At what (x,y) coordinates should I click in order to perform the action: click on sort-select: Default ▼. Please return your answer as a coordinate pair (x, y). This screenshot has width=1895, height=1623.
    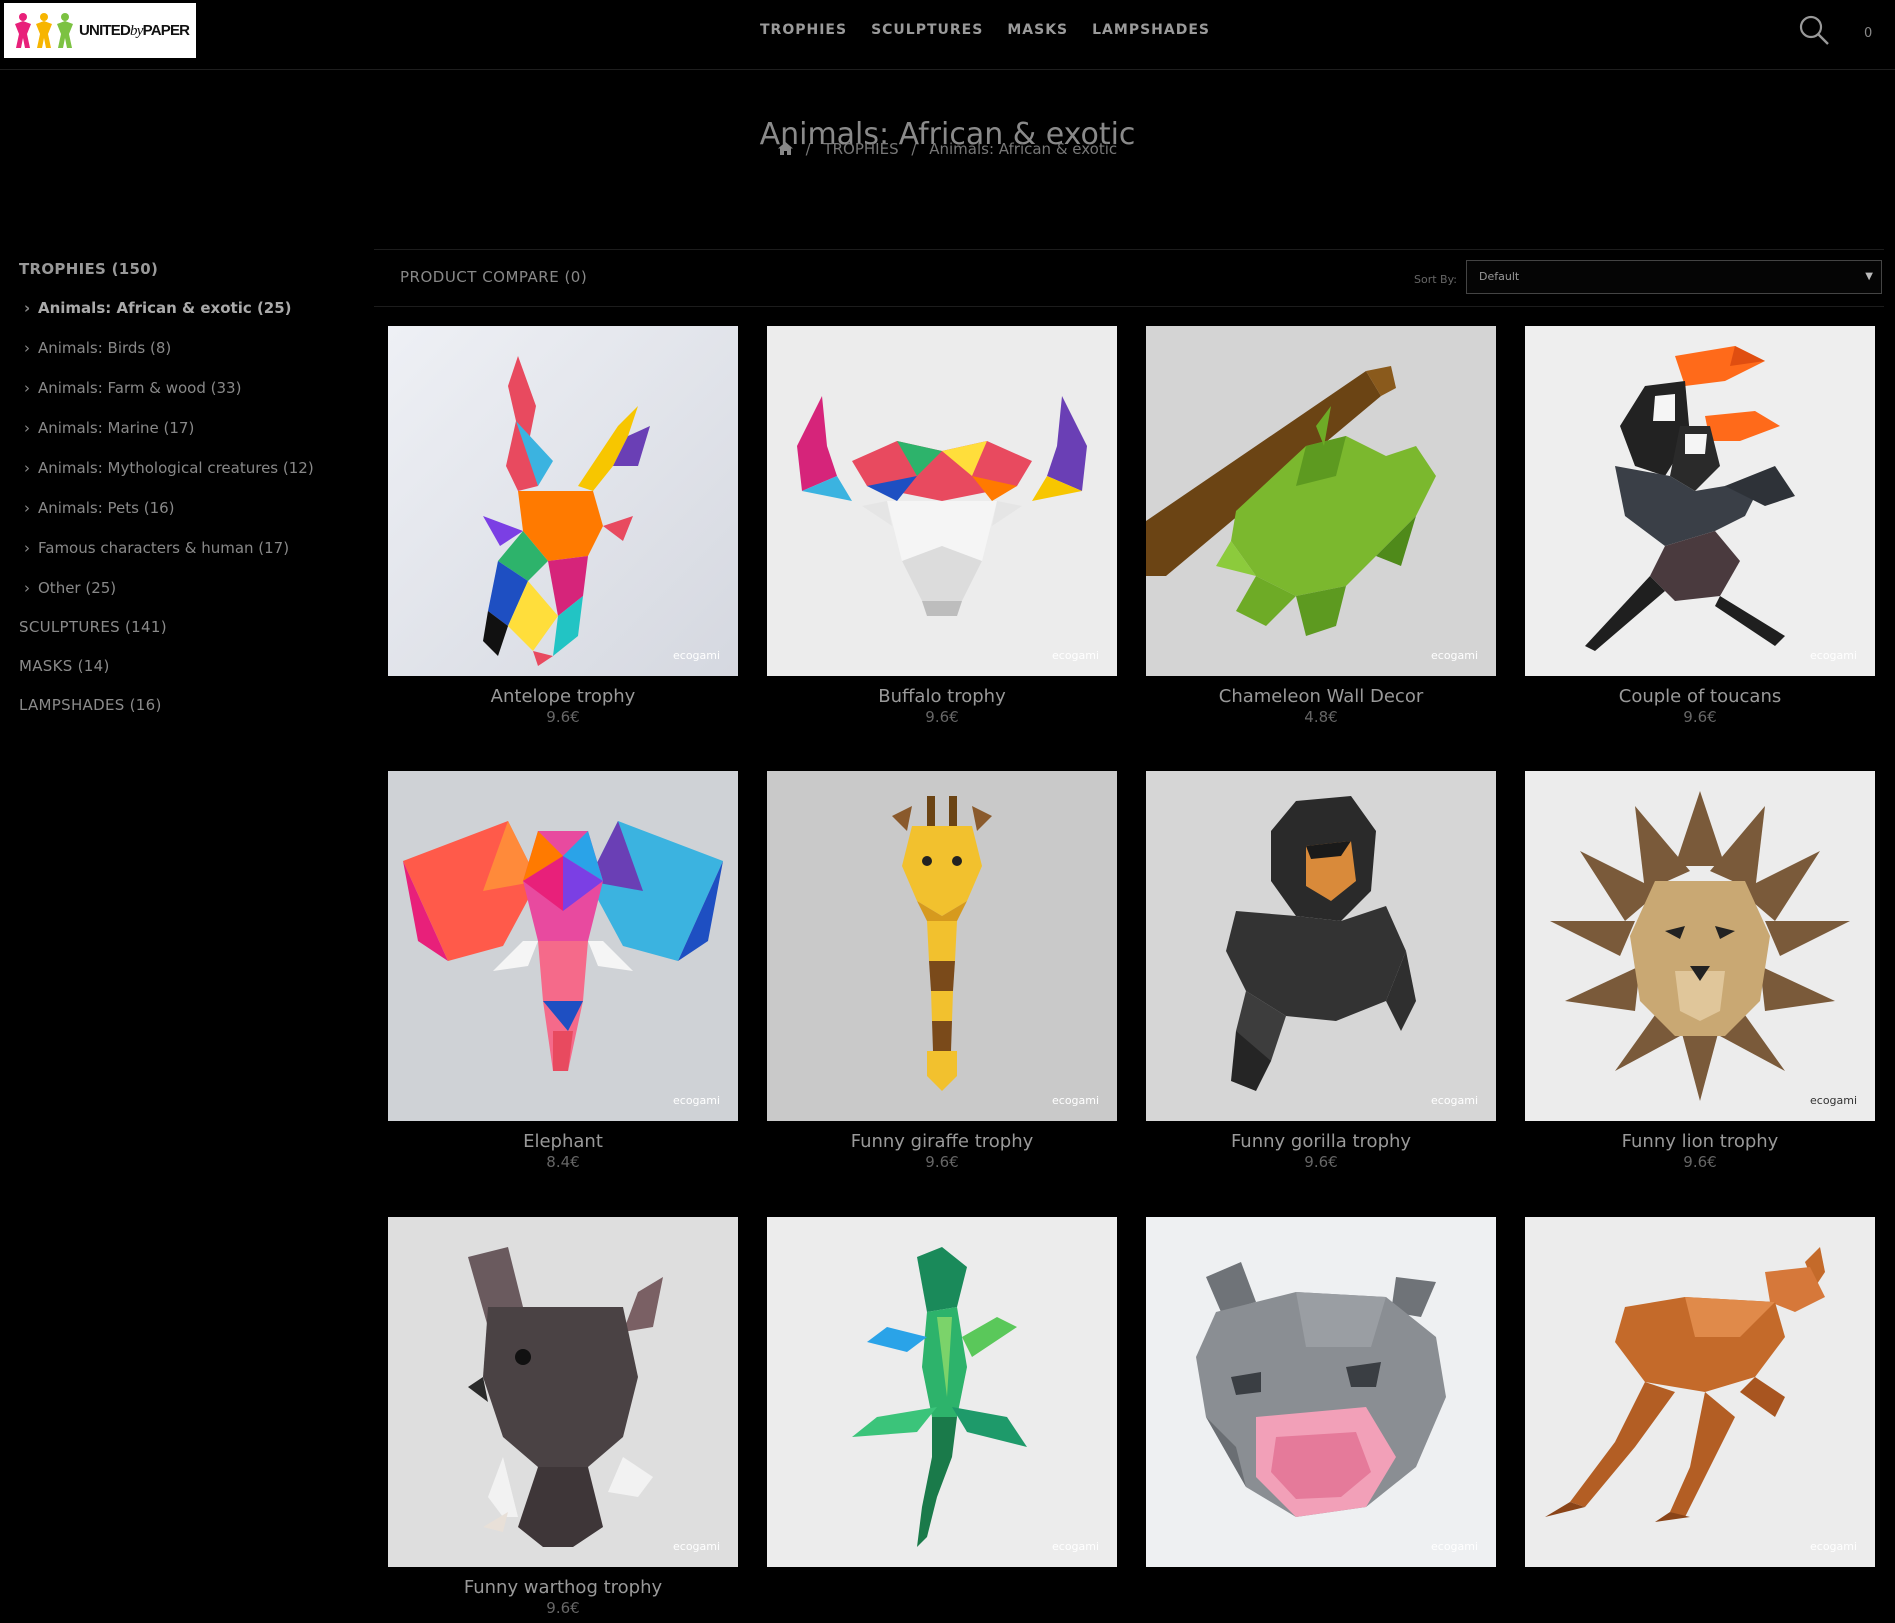
    Looking at the image, I should click on (1674, 277).